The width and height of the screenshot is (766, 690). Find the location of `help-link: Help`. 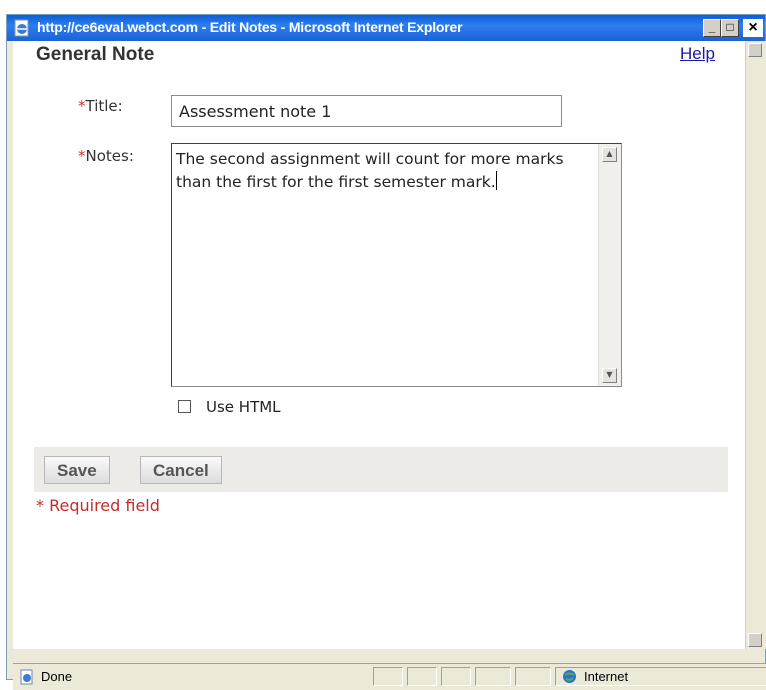

help-link: Help is located at coordinates (697, 54).